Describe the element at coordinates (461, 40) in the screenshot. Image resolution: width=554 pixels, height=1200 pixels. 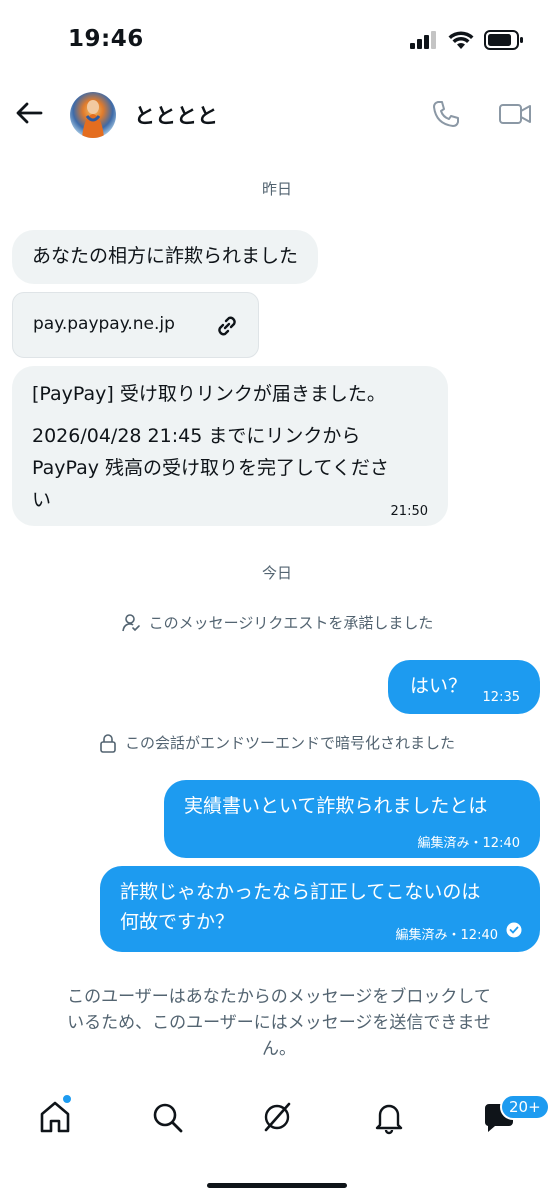
I see `wifi-icon` at that location.